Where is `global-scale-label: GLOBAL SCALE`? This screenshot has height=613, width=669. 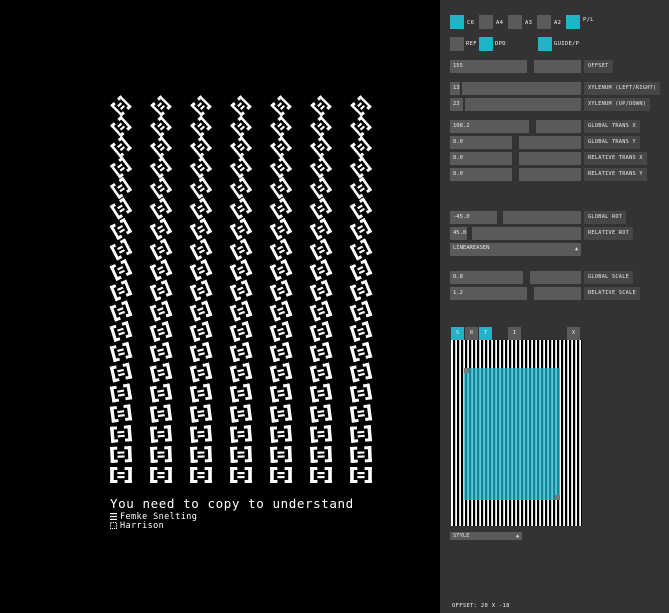 global-scale-label: GLOBAL SCALE is located at coordinates (609, 277).